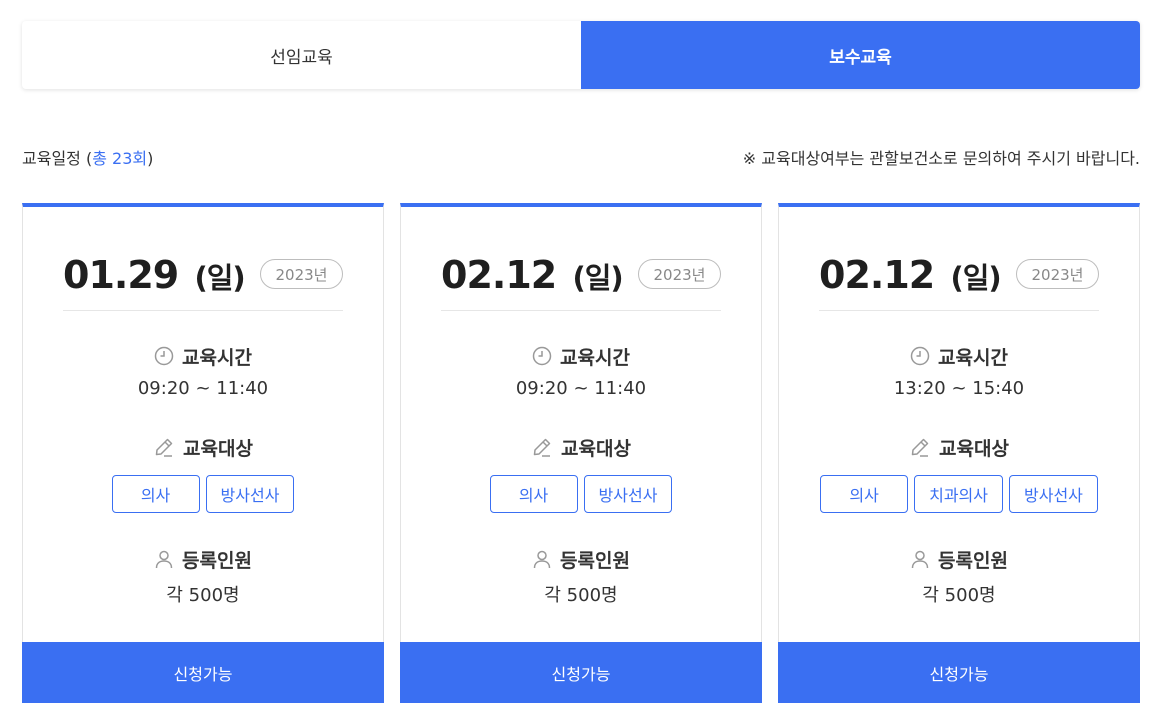  What do you see at coordinates (301, 55) in the screenshot?
I see `tab-initial-education: 선임교육` at bounding box center [301, 55].